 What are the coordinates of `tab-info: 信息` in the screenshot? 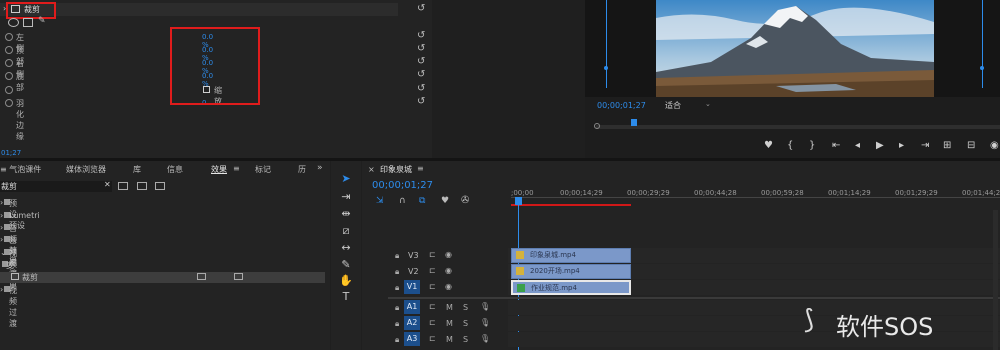 It's located at (175, 169).